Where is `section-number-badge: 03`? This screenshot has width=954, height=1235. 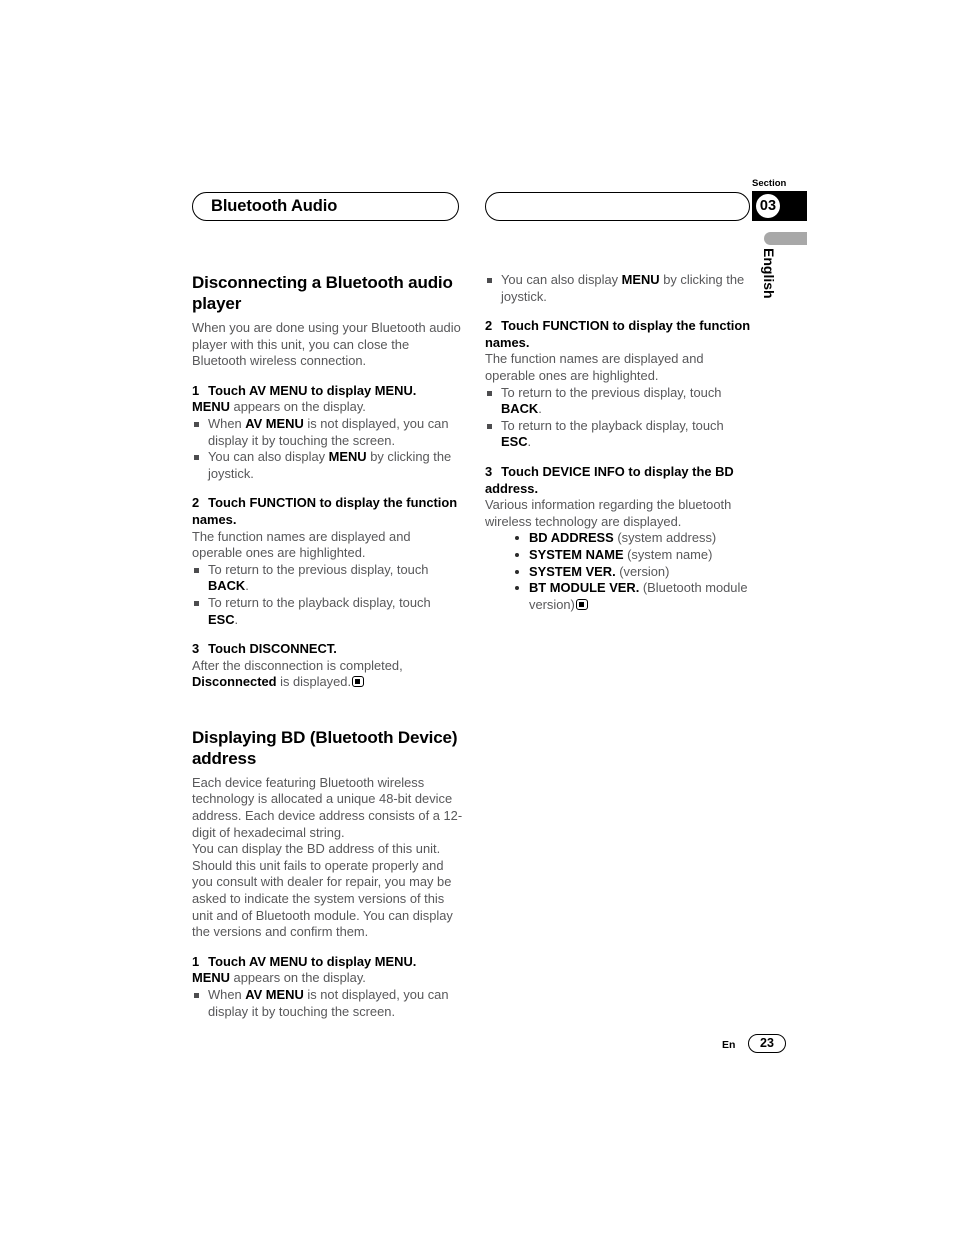 section-number-badge: 03 is located at coordinates (779, 206).